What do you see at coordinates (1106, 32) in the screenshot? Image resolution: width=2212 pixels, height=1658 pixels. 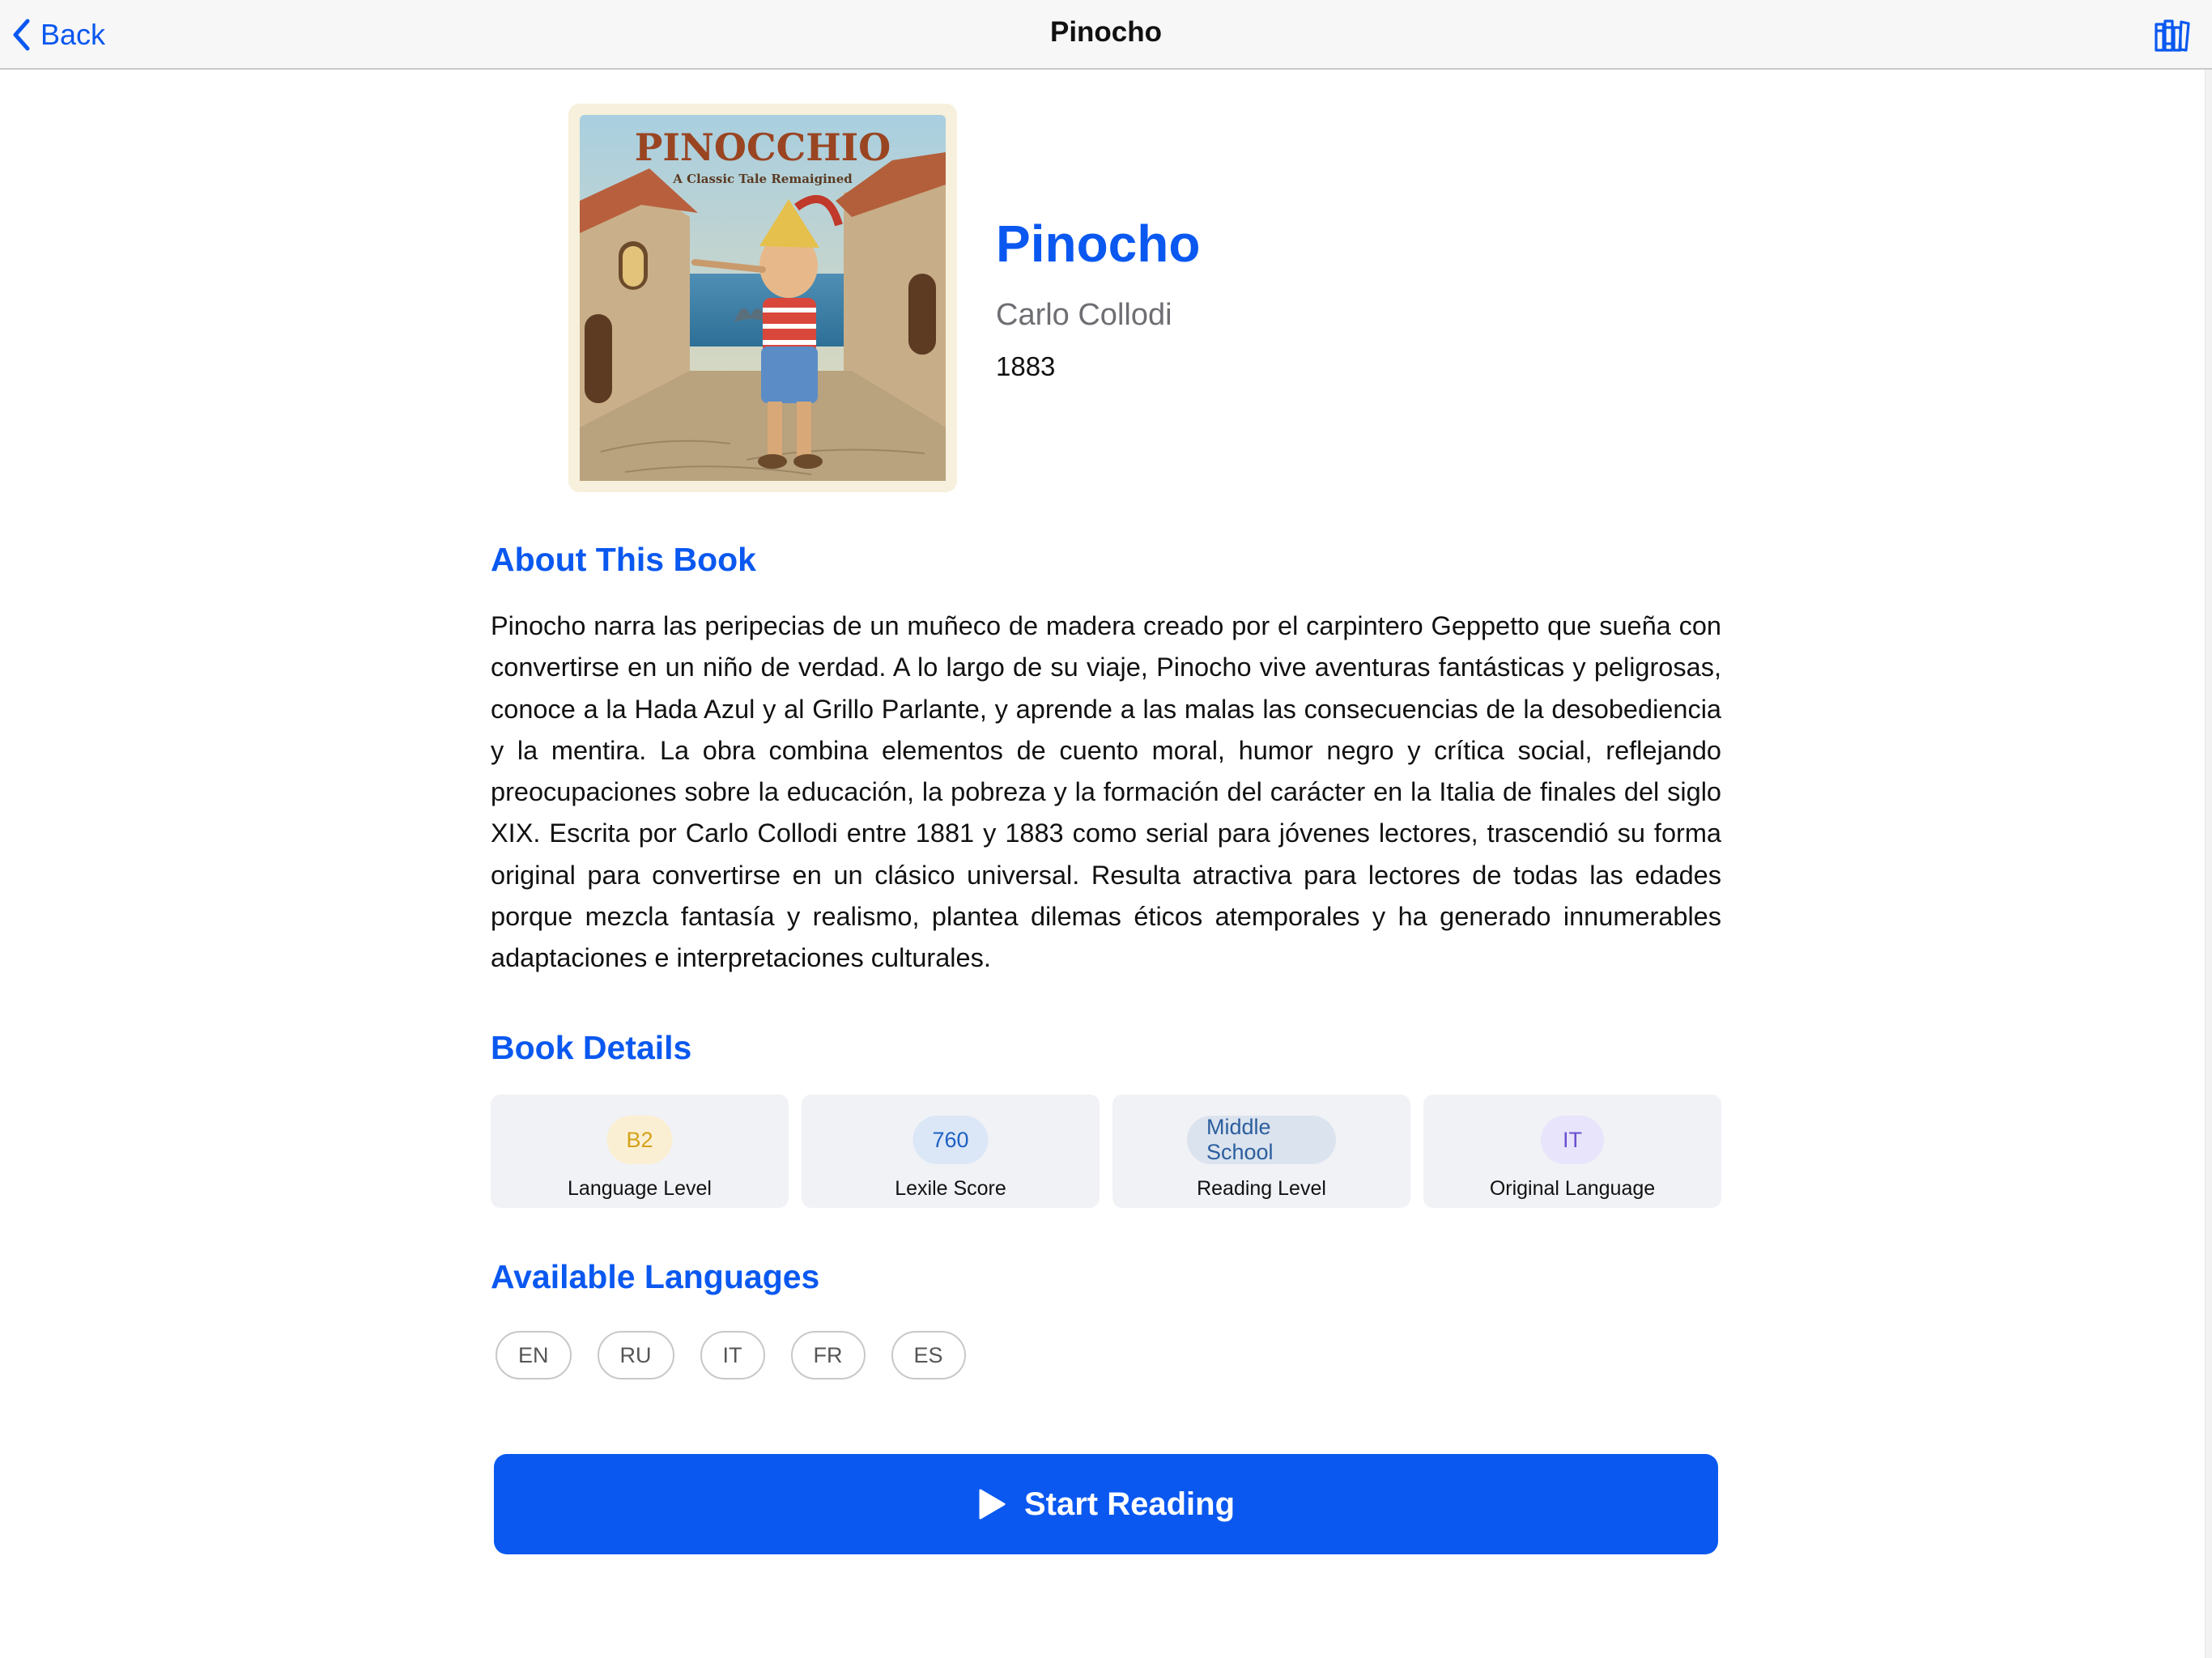 I see `nav-title: Pinocho` at bounding box center [1106, 32].